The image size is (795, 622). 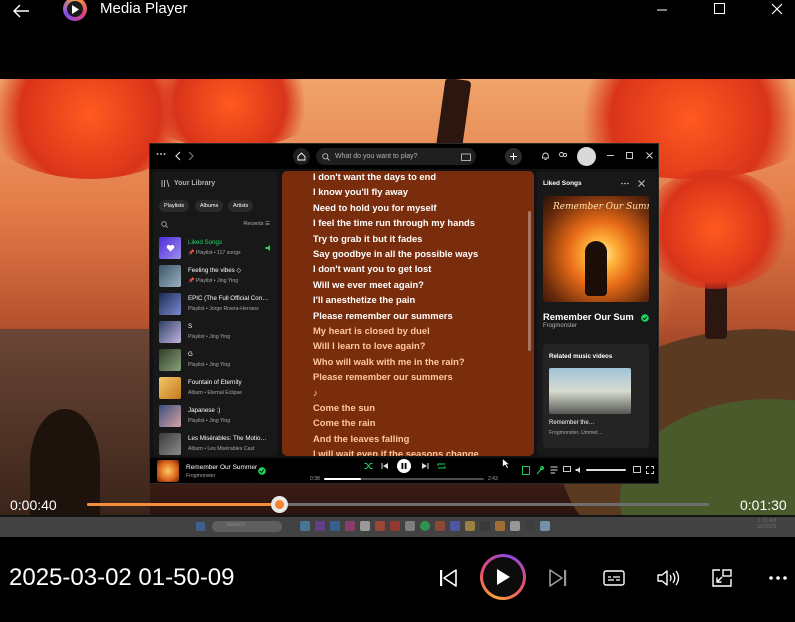 I want to click on spotify-progress-bar, so click(x=404, y=479).